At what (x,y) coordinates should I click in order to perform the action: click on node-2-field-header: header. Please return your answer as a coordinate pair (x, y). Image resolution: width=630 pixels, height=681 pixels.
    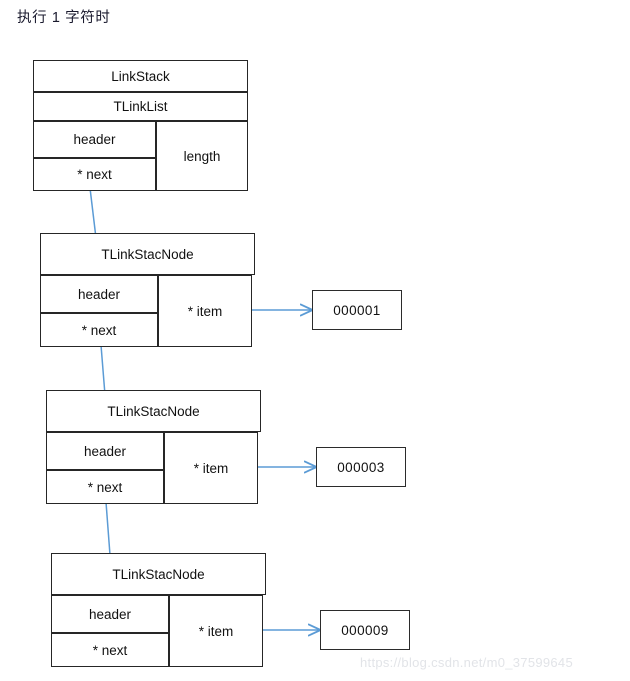
    Looking at the image, I should click on (105, 451).